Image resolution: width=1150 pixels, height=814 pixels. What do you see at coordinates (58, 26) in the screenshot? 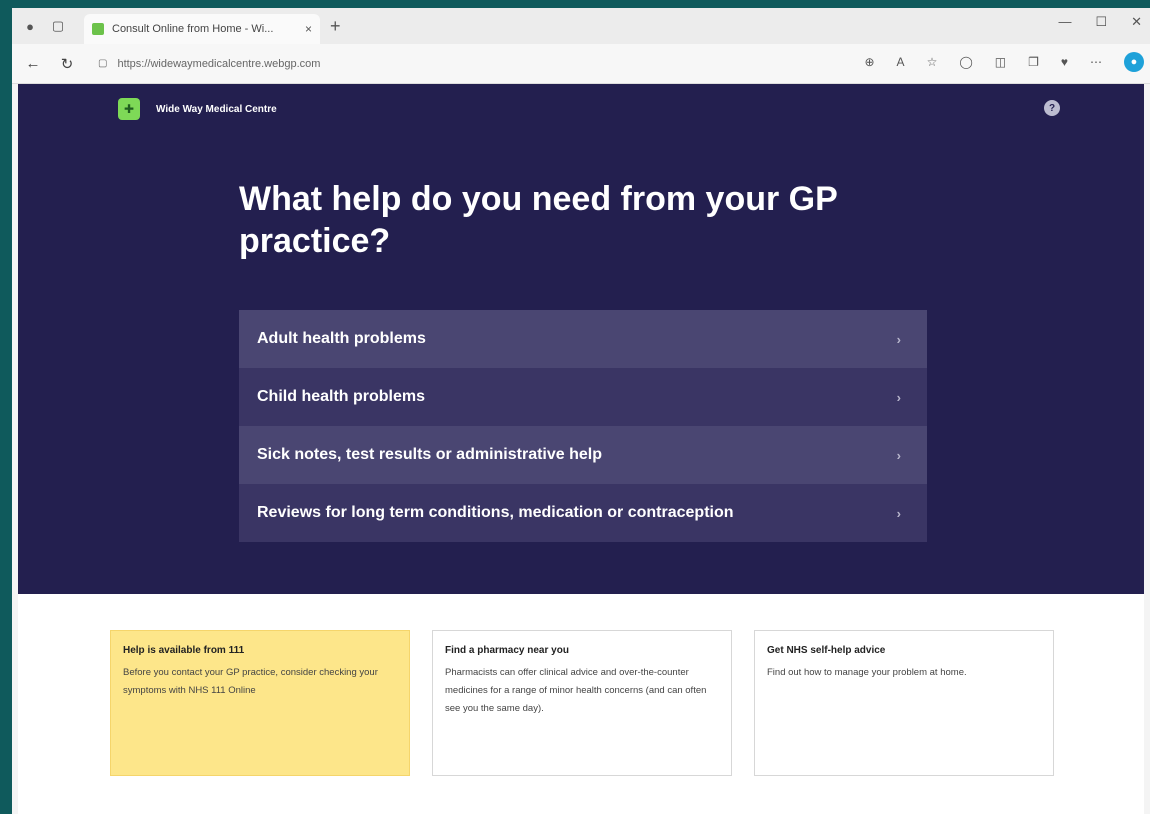
I see `tab-actions-icon: ▢` at bounding box center [58, 26].